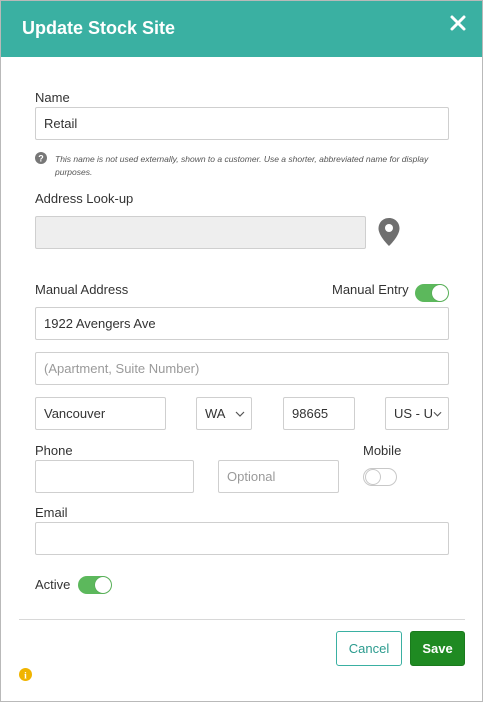  I want to click on manual-entry-label: Manual Entry, so click(370, 289).